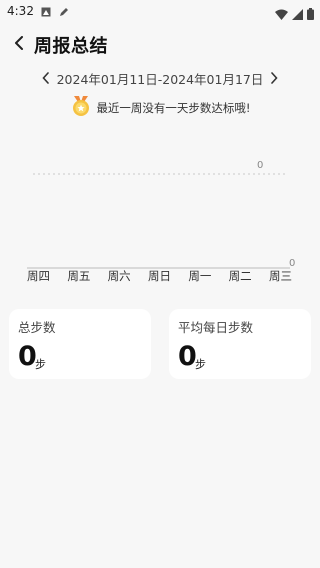 This screenshot has width=320, height=568. I want to click on x-tick-label: 周六, so click(119, 276).